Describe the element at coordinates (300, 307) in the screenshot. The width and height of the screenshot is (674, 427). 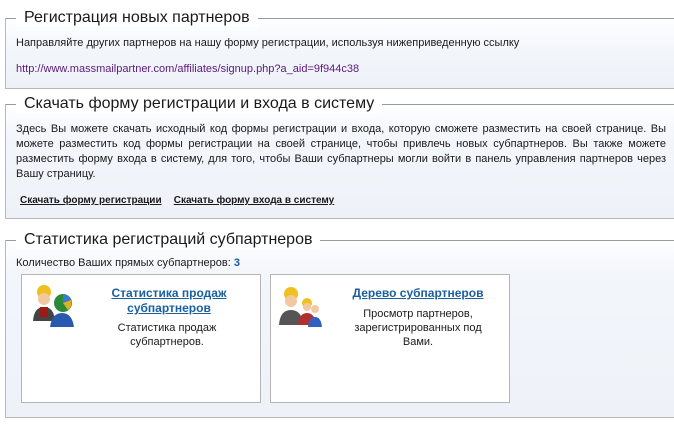
I see `users-group-icon` at that location.